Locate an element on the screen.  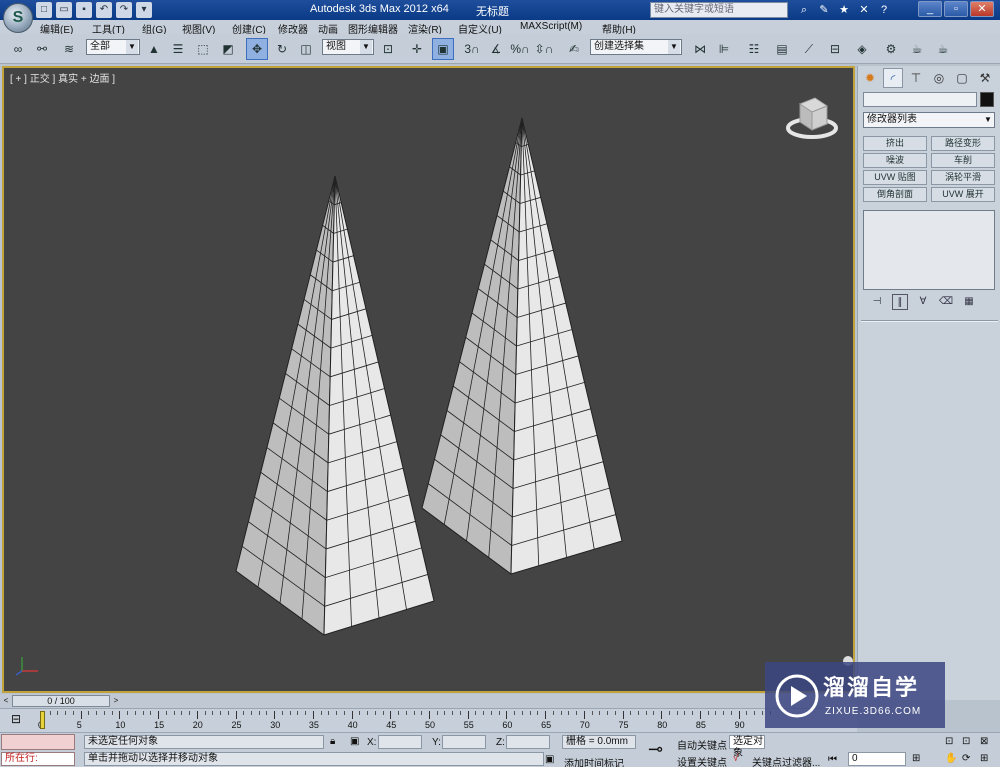
graphite-ribbon-icon: ▤ is located at coordinates (782, 49).